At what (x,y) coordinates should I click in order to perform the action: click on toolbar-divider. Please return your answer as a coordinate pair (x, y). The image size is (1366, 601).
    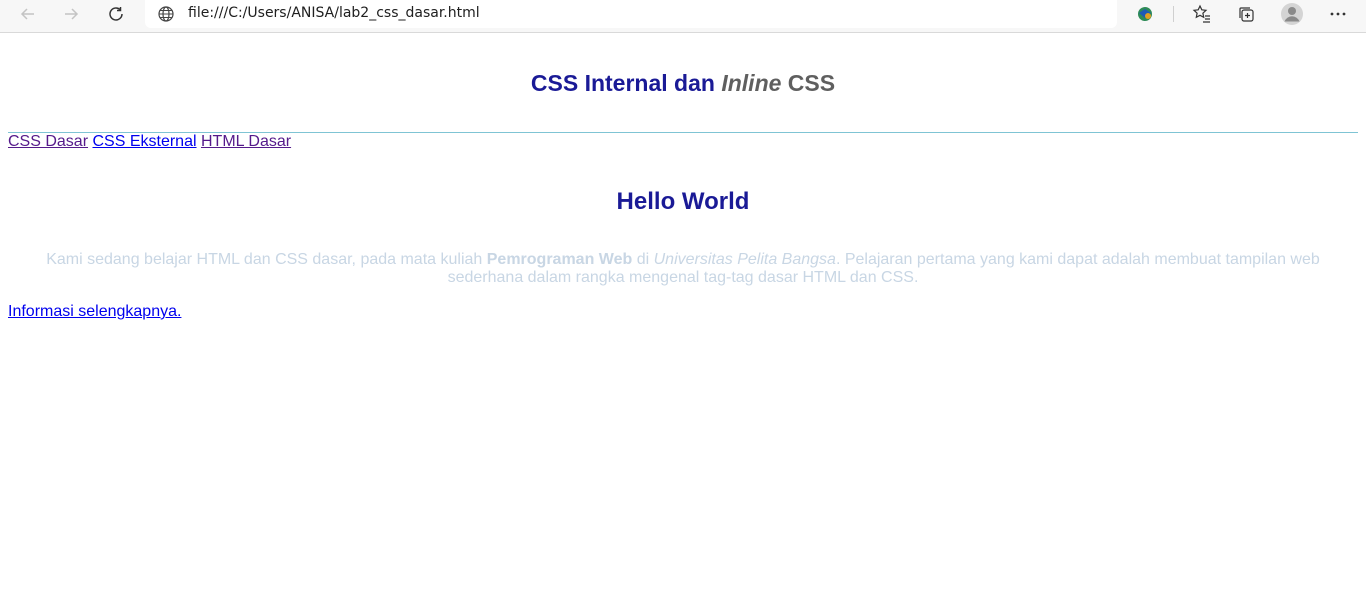
    Looking at the image, I should click on (1173, 14).